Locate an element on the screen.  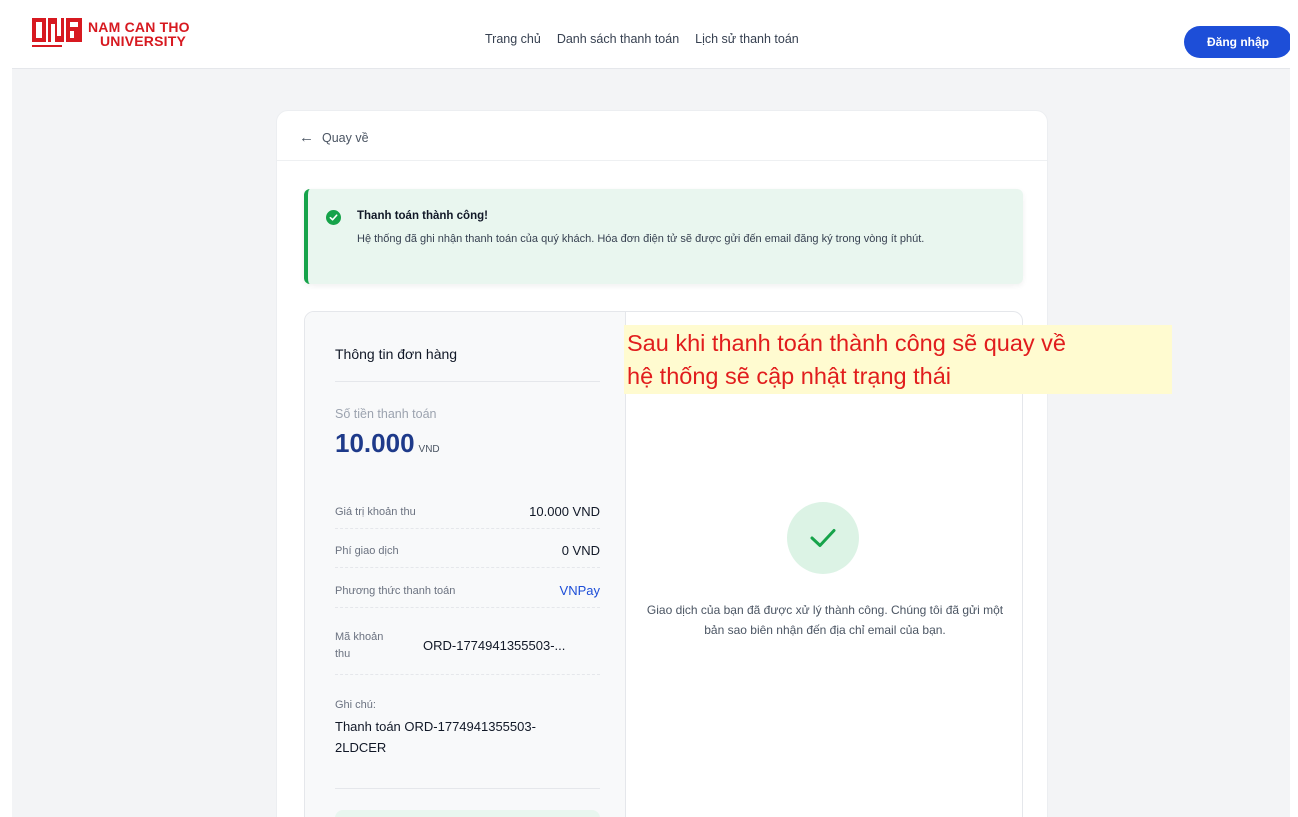
row-value: 0 VND is located at coordinates (580, 550).